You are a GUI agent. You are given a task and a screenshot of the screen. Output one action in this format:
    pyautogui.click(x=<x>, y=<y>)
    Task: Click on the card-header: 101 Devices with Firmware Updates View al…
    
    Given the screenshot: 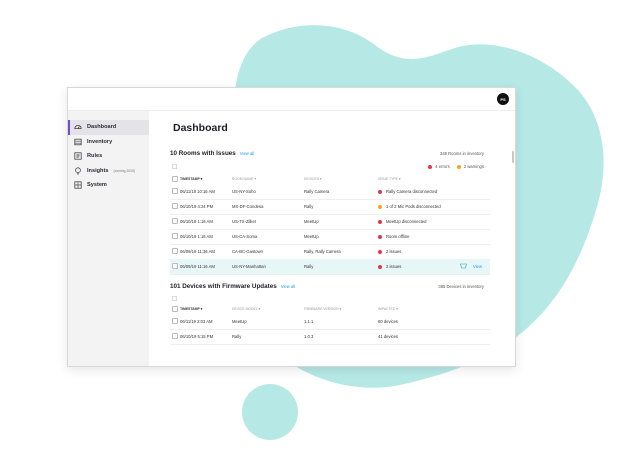 What is the action you would take?
    pyautogui.click(x=332, y=287)
    